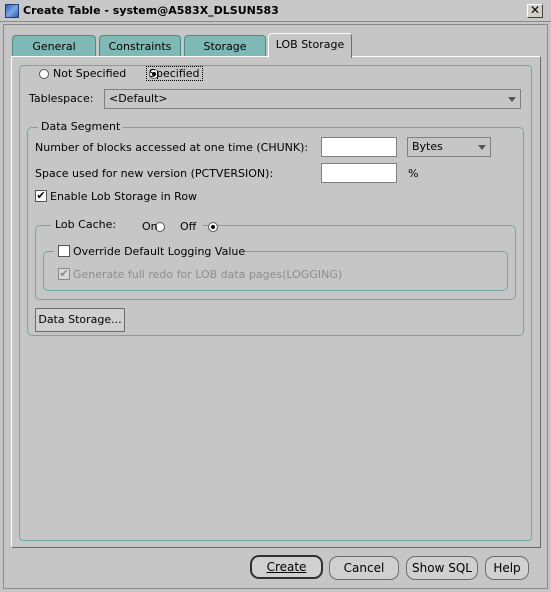 The width and height of the screenshot is (551, 592). I want to click on cache-on-label: On, so click(150, 226).